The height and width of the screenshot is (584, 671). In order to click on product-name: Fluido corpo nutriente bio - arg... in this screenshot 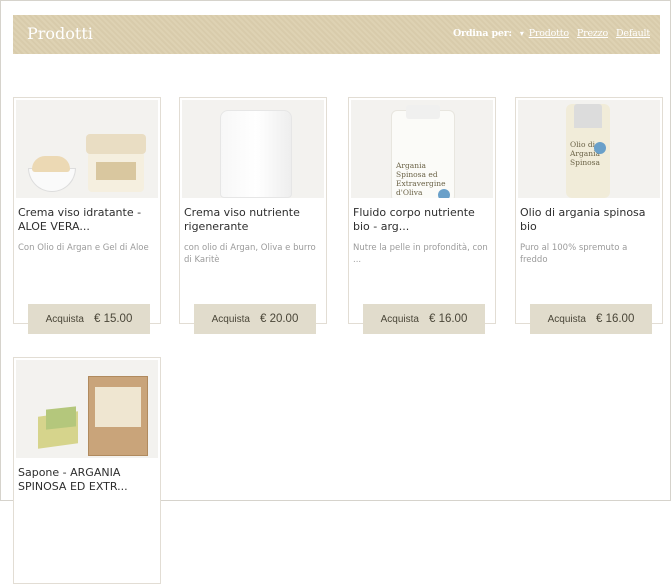, I will do `click(423, 220)`.